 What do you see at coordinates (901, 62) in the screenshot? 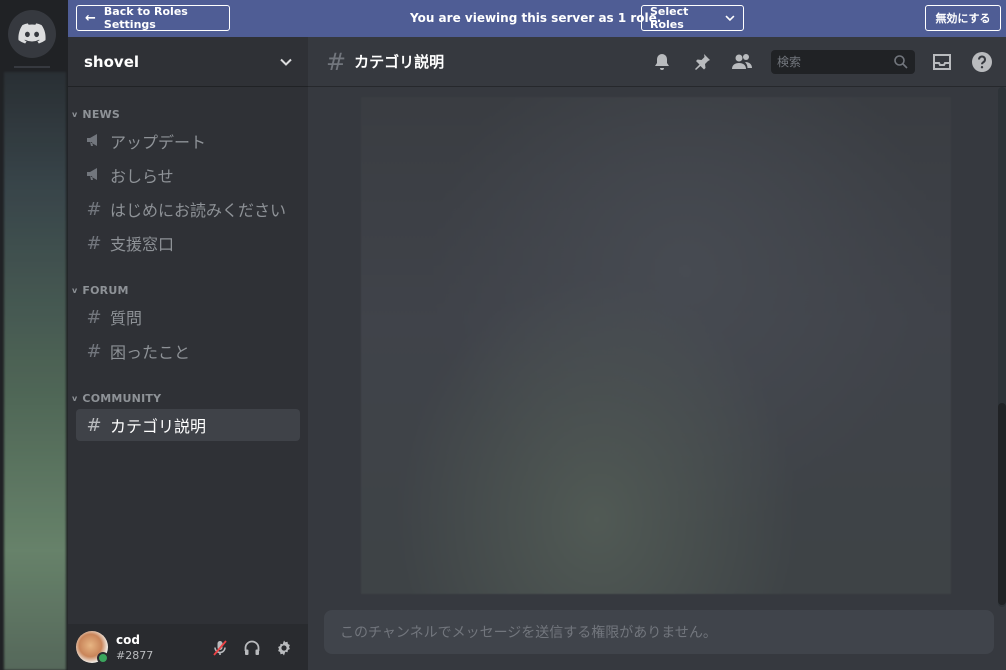
I see `search-icon` at bounding box center [901, 62].